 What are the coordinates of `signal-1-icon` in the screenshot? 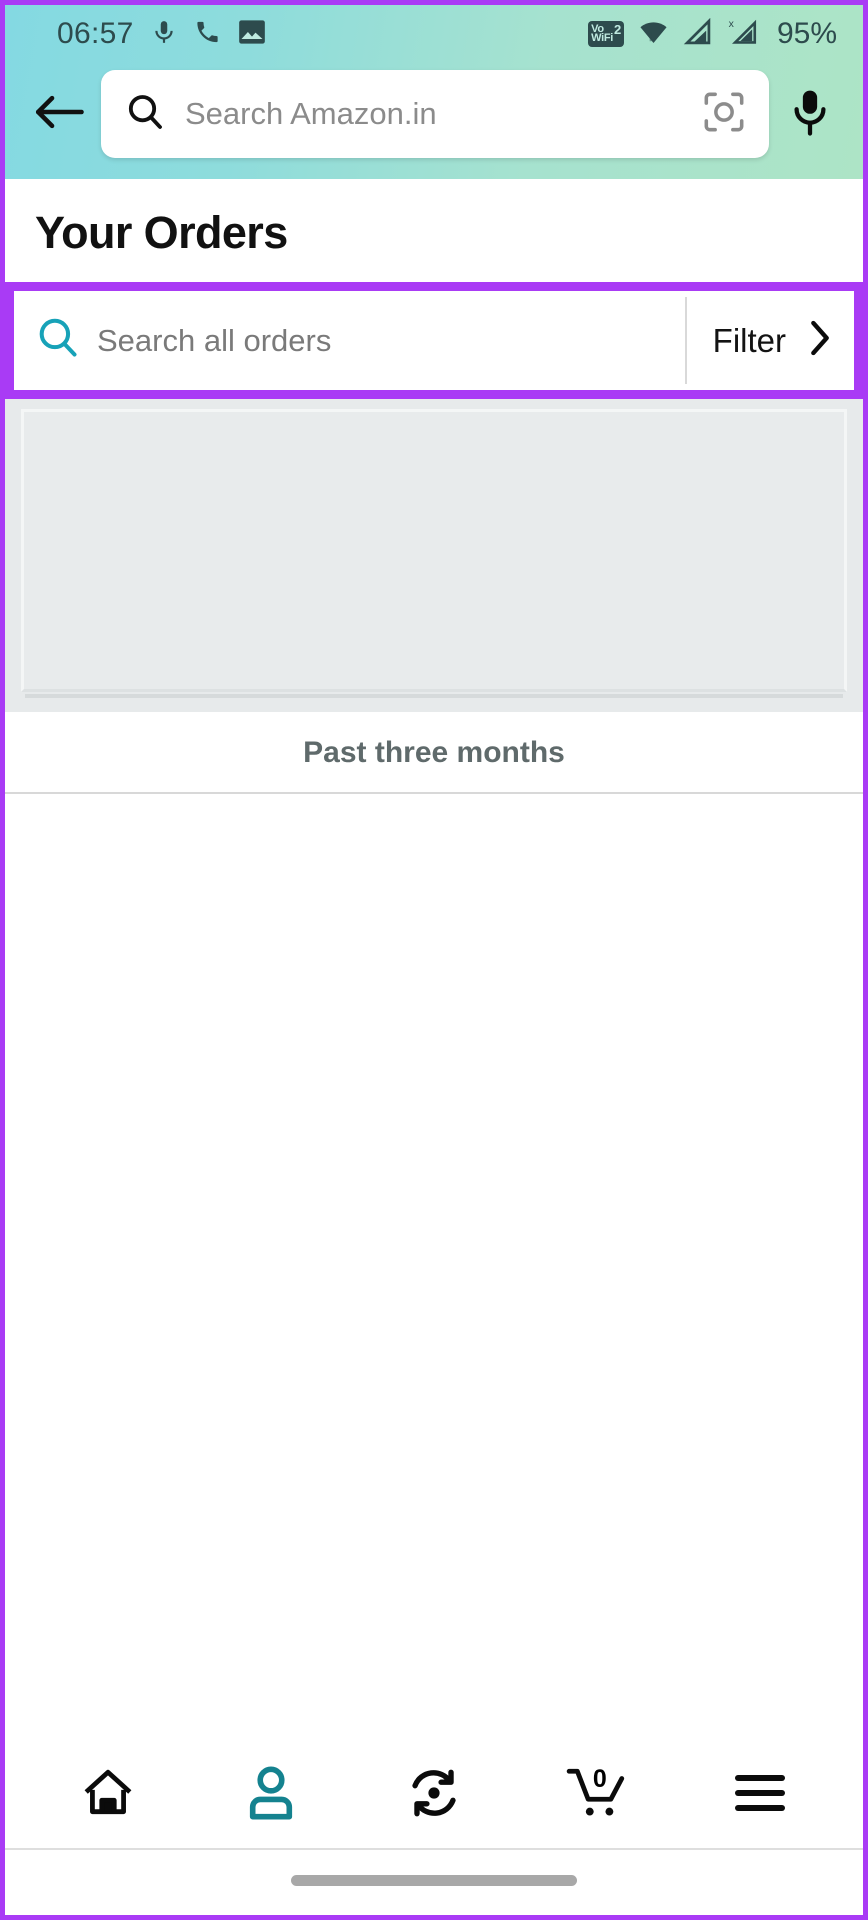 It's located at (698, 34).